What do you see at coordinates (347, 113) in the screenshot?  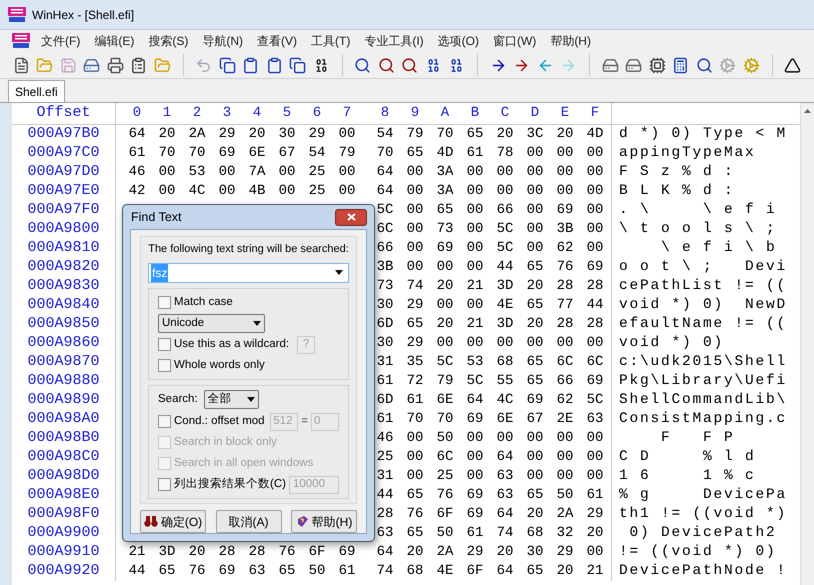 I see `column-header: 7` at bounding box center [347, 113].